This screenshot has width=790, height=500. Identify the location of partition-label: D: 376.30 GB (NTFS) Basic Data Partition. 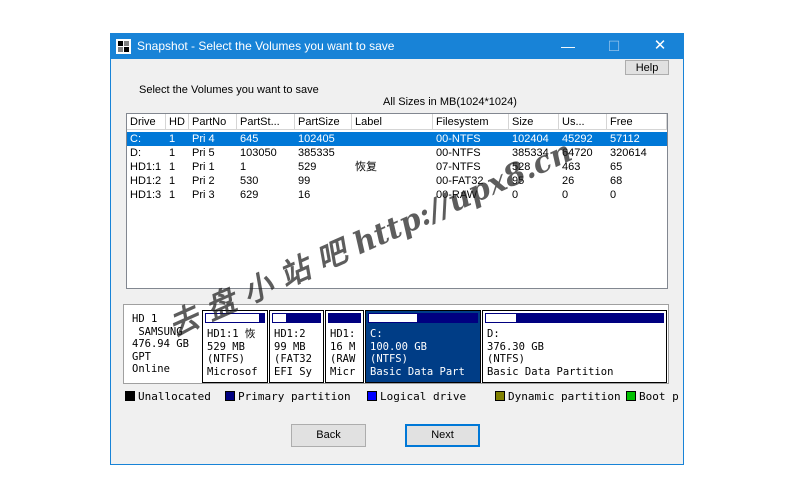
(550, 353).